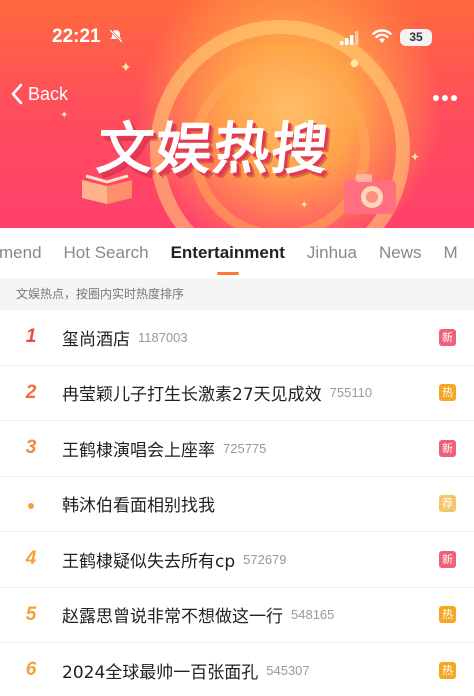 The image size is (474, 696). I want to click on tab-news: News, so click(400, 253).